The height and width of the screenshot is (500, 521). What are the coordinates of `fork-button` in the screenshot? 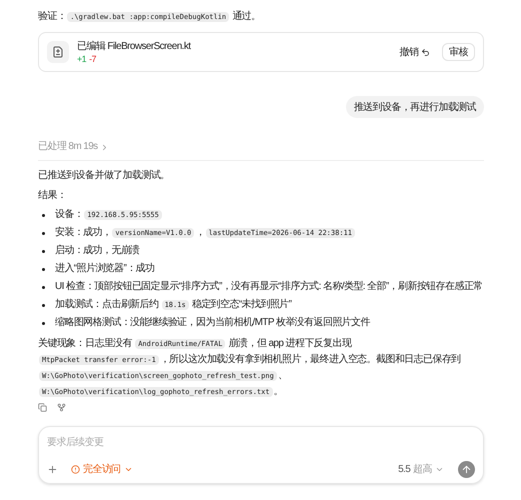 It's located at (61, 407).